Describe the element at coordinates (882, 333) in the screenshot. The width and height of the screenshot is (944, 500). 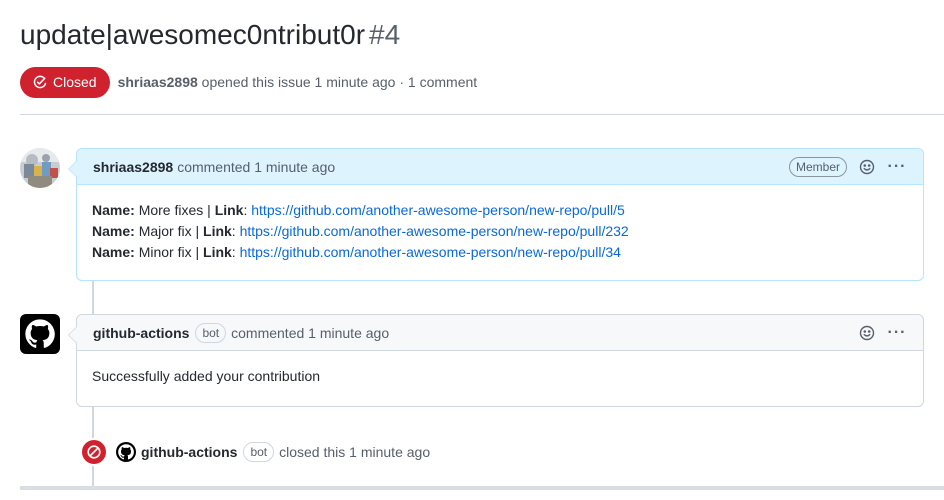
I see `comment-actions: ···` at that location.